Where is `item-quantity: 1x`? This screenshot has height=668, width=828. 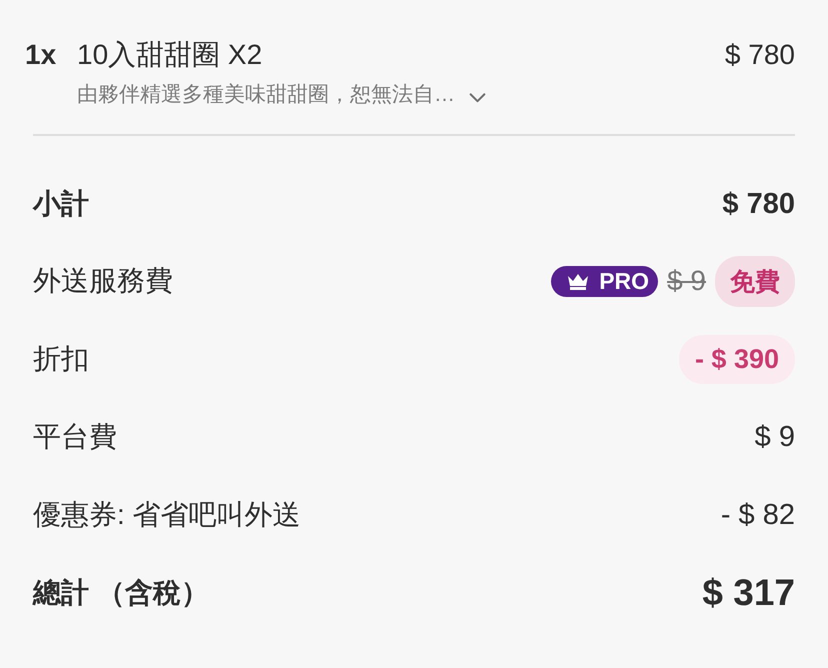 item-quantity: 1x is located at coordinates (41, 55).